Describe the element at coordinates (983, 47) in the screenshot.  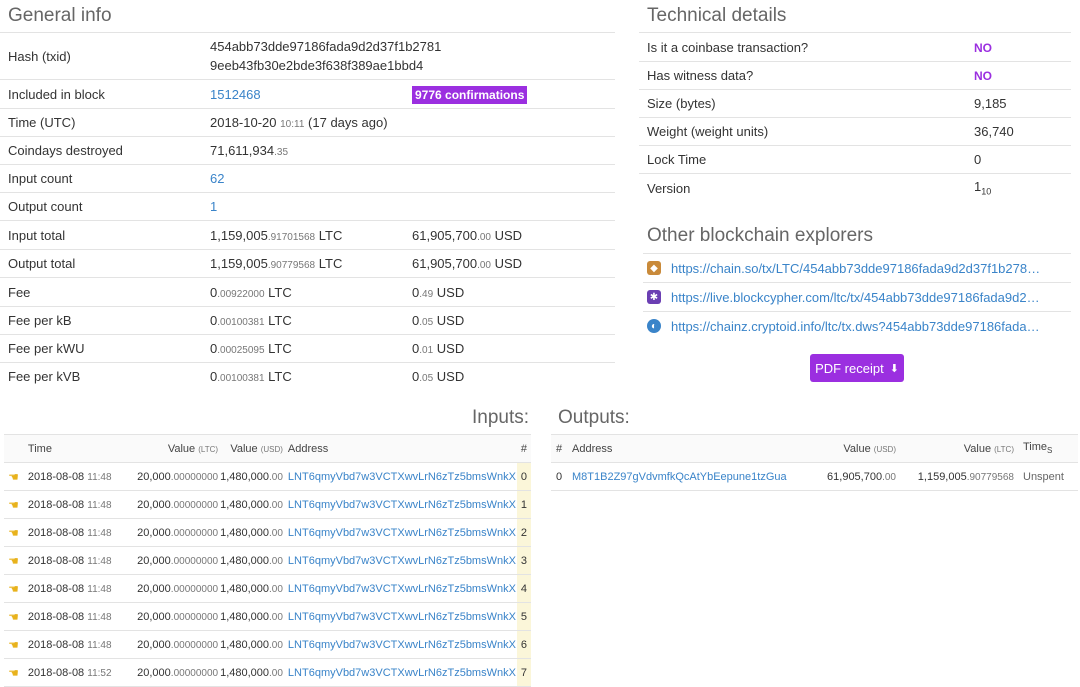
I see `coinbase-value: NO` at that location.